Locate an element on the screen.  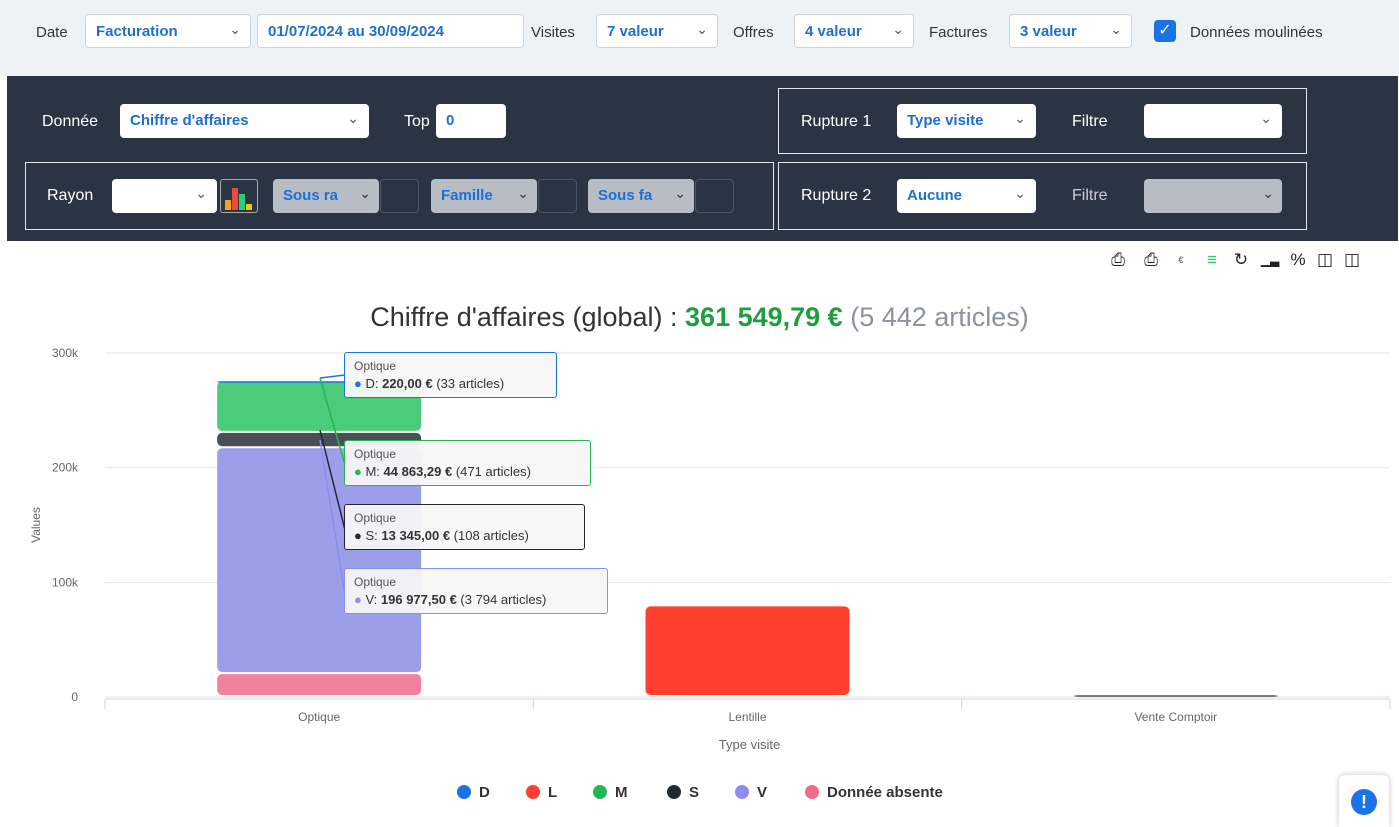
factures-label: Factures is located at coordinates (958, 32).